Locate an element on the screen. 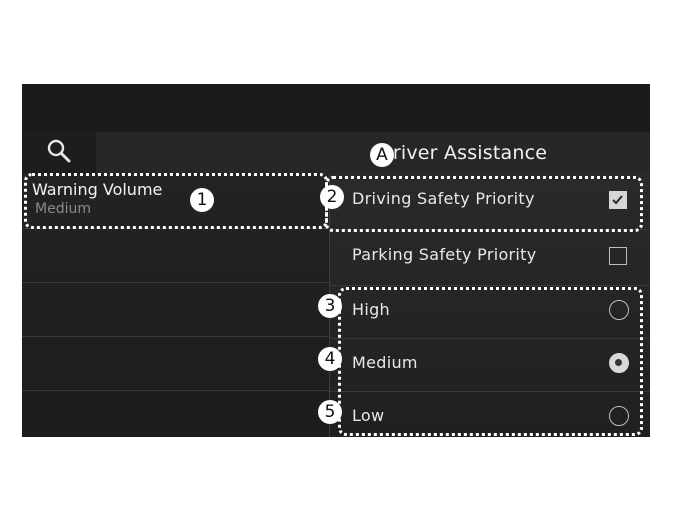 The image size is (674, 522). callout-marker-1: 1 is located at coordinates (202, 200).